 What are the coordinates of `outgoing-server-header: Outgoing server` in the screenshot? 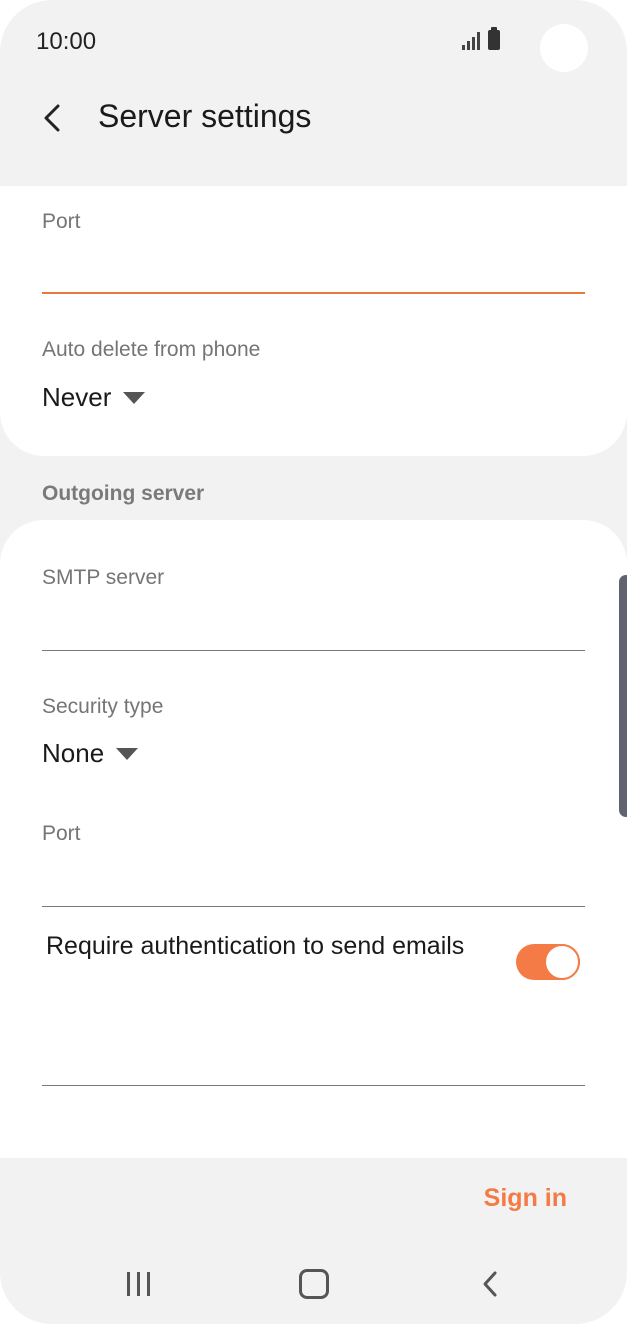 It's located at (123, 493).